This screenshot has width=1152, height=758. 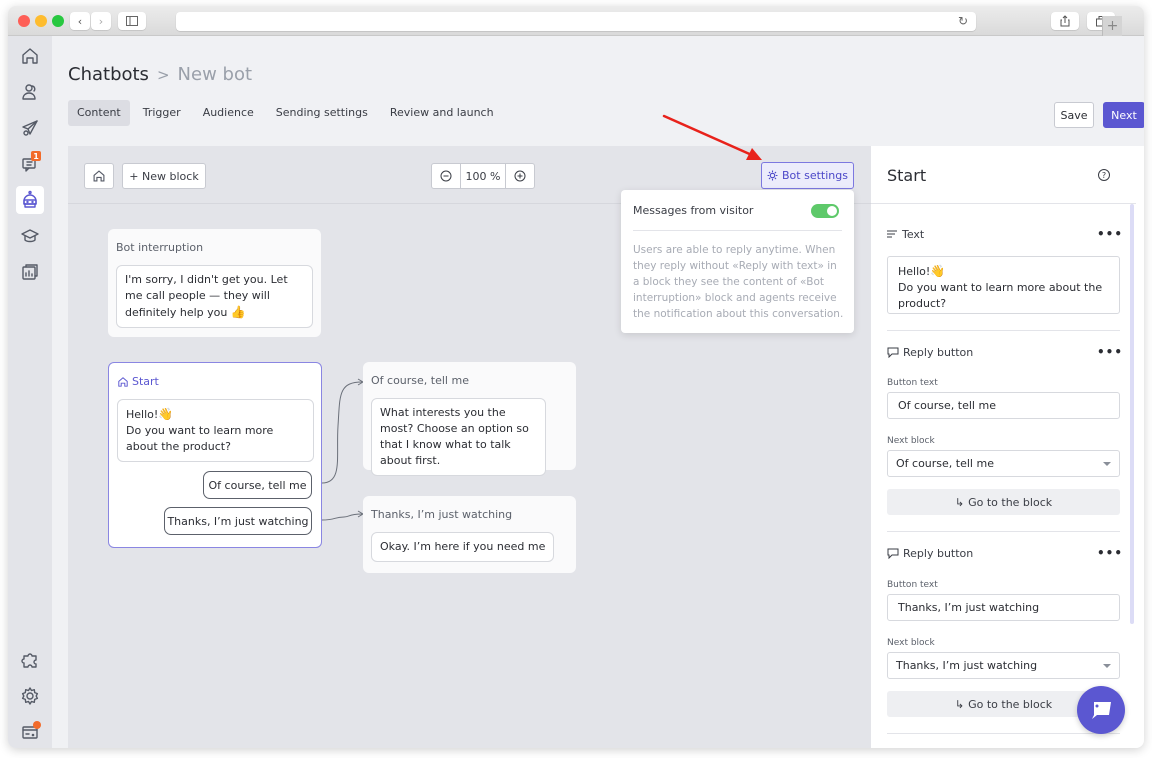 What do you see at coordinates (483, 176) in the screenshot?
I see `zoom-control: 100 %` at bounding box center [483, 176].